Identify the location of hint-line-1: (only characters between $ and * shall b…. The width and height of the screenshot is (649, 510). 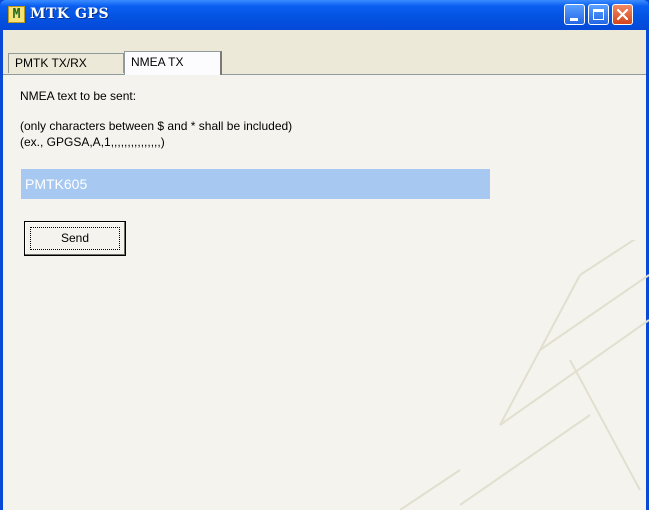
(156, 126).